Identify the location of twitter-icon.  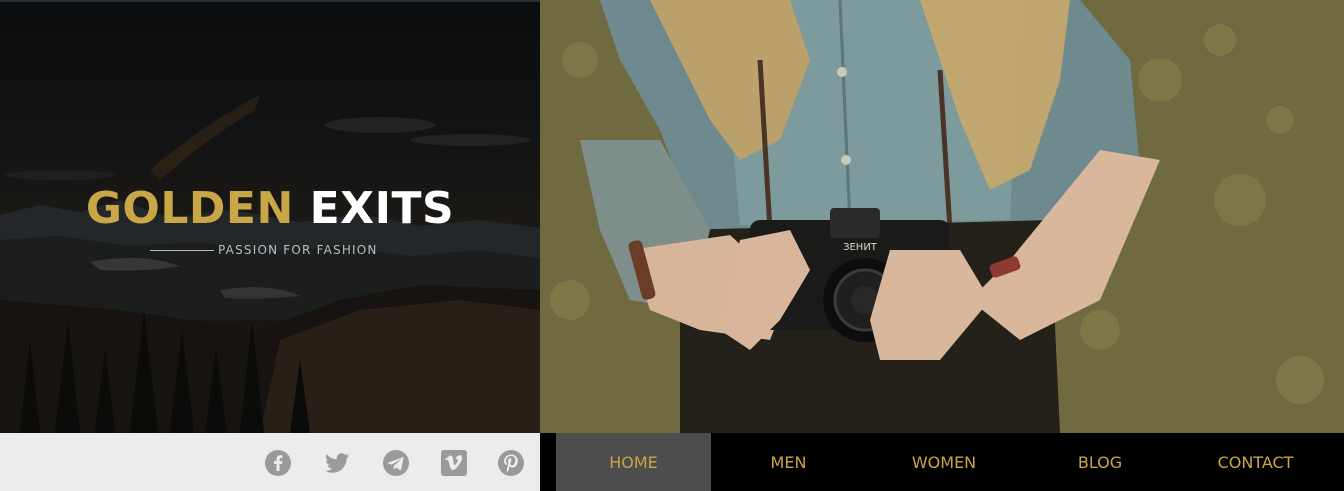
(337, 463).